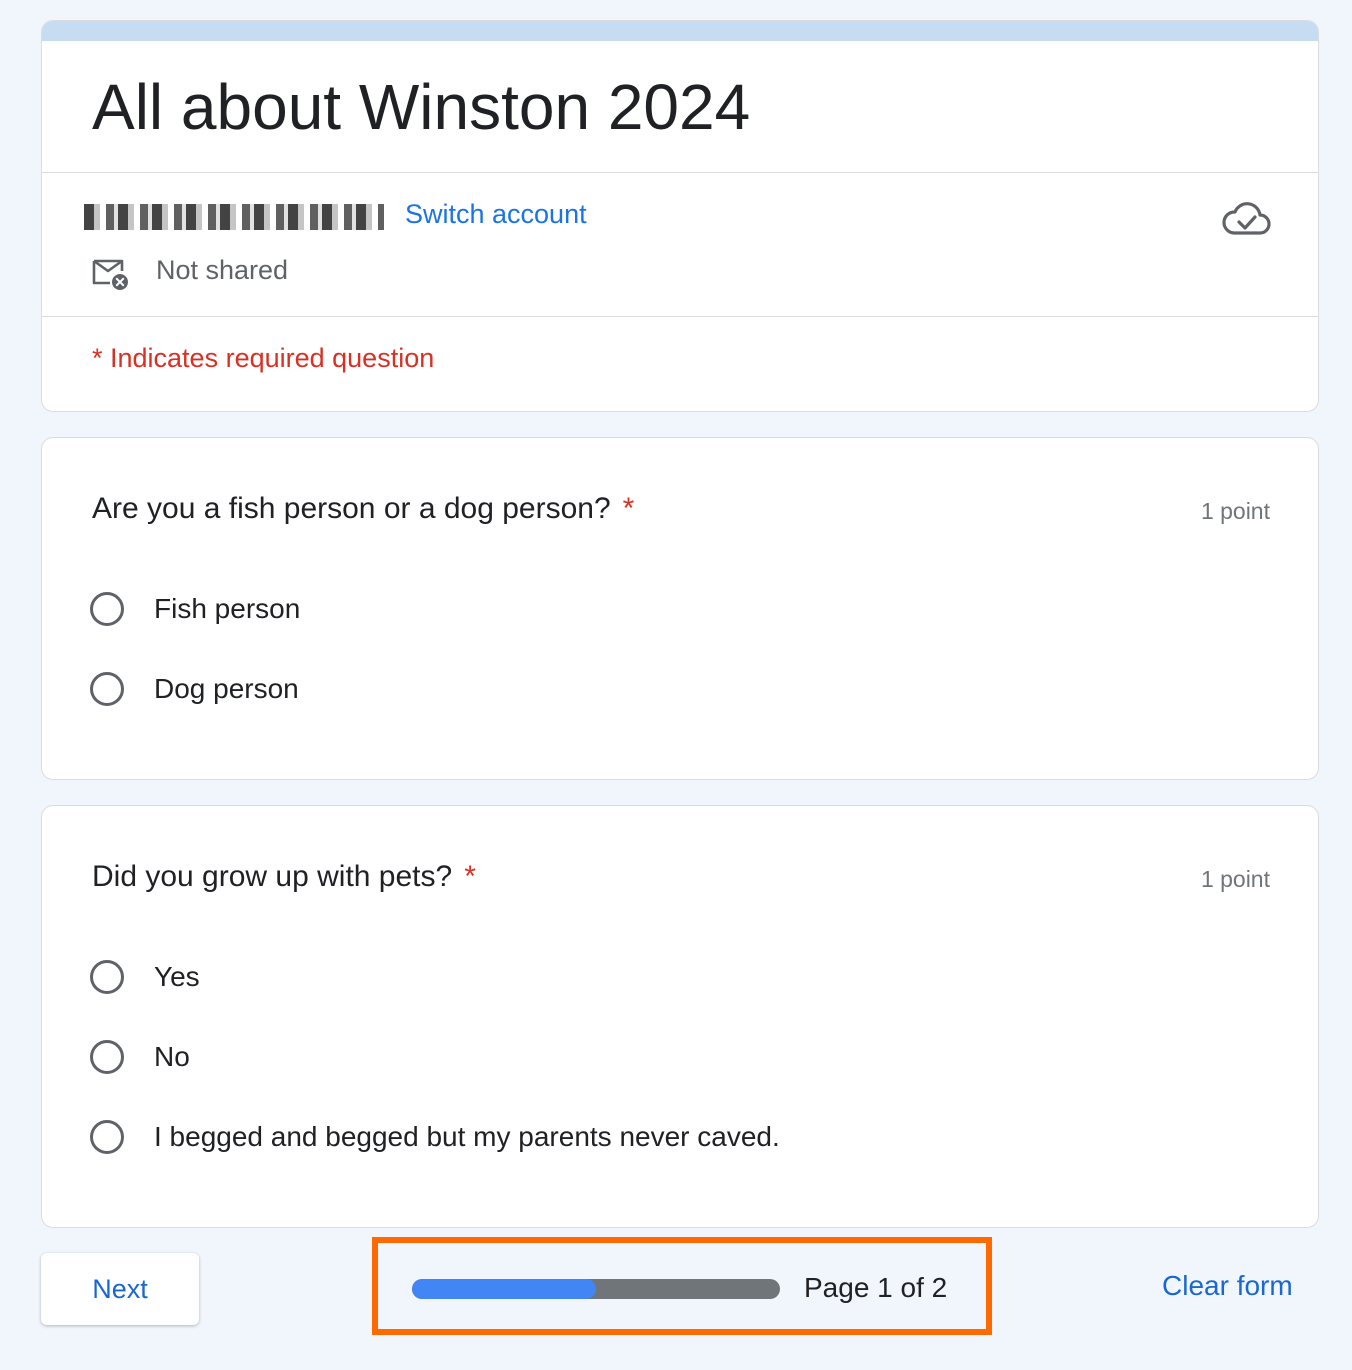  Describe the element at coordinates (272, 876) in the screenshot. I see `question-text: Did you grow up with pets?` at that location.